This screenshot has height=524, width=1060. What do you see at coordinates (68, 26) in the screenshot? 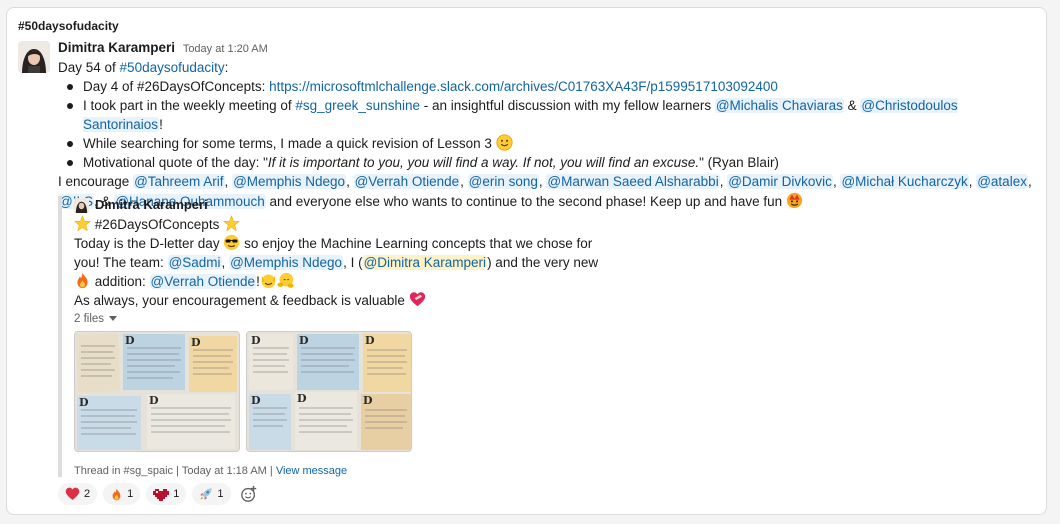
I see `channel-name: #50daysofudacity` at bounding box center [68, 26].